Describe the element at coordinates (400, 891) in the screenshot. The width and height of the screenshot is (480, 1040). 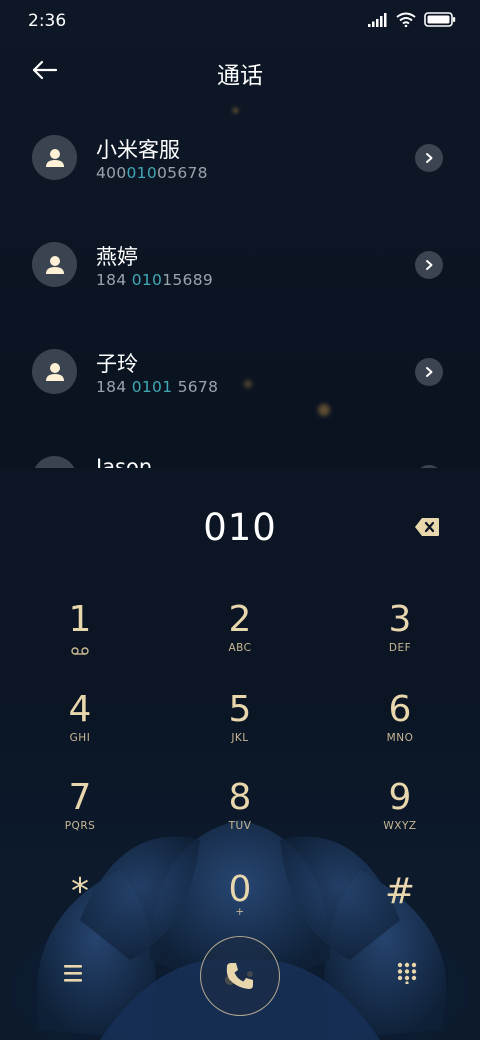
I see `key-digit: #` at that location.